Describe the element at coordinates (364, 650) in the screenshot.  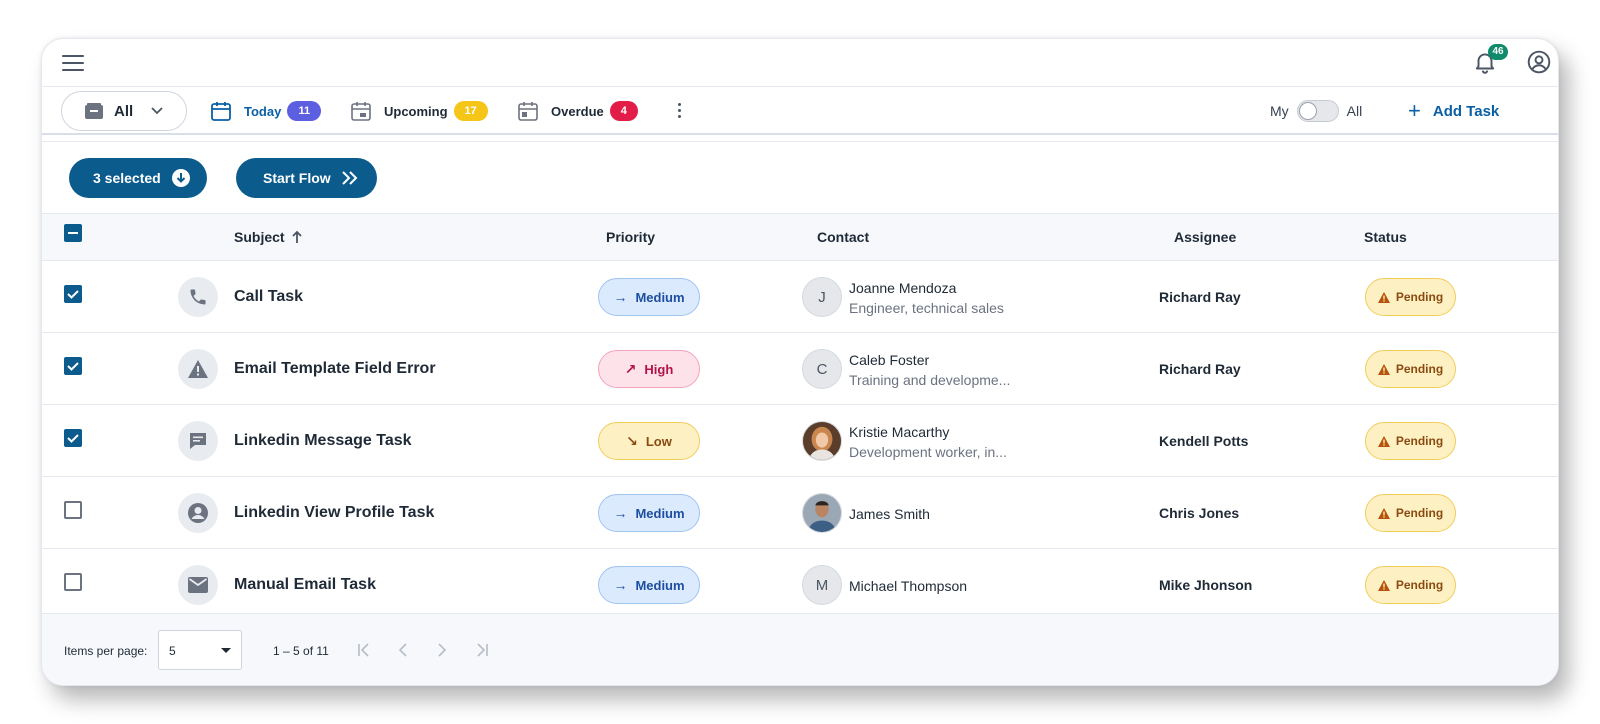
I see `first-page-icon` at that location.